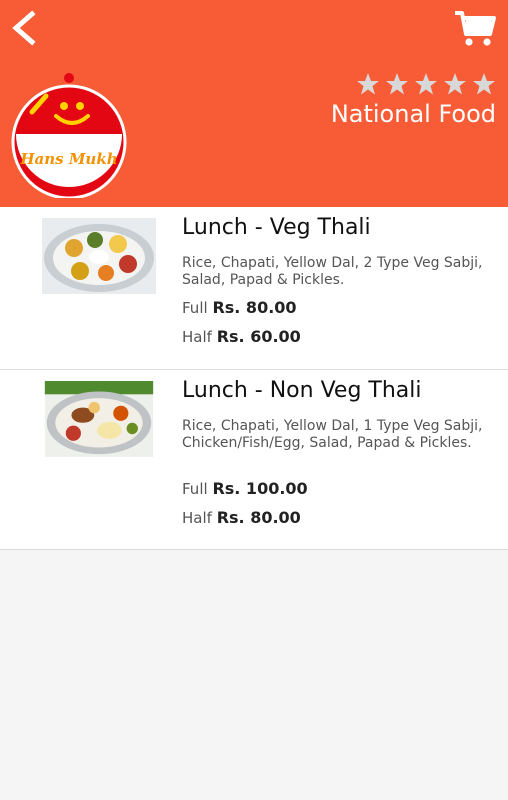 The height and width of the screenshot is (800, 508). Describe the element at coordinates (258, 336) in the screenshot. I see `price-amount: Rs. 60.00` at that location.